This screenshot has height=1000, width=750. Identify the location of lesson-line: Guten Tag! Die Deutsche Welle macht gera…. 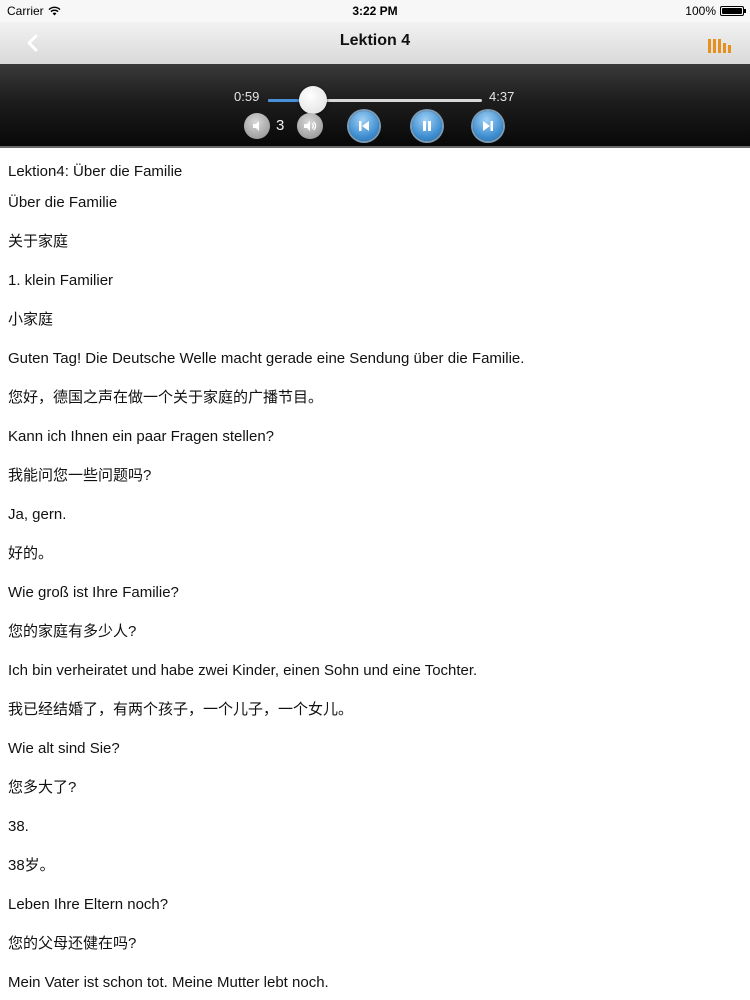
(266, 358).